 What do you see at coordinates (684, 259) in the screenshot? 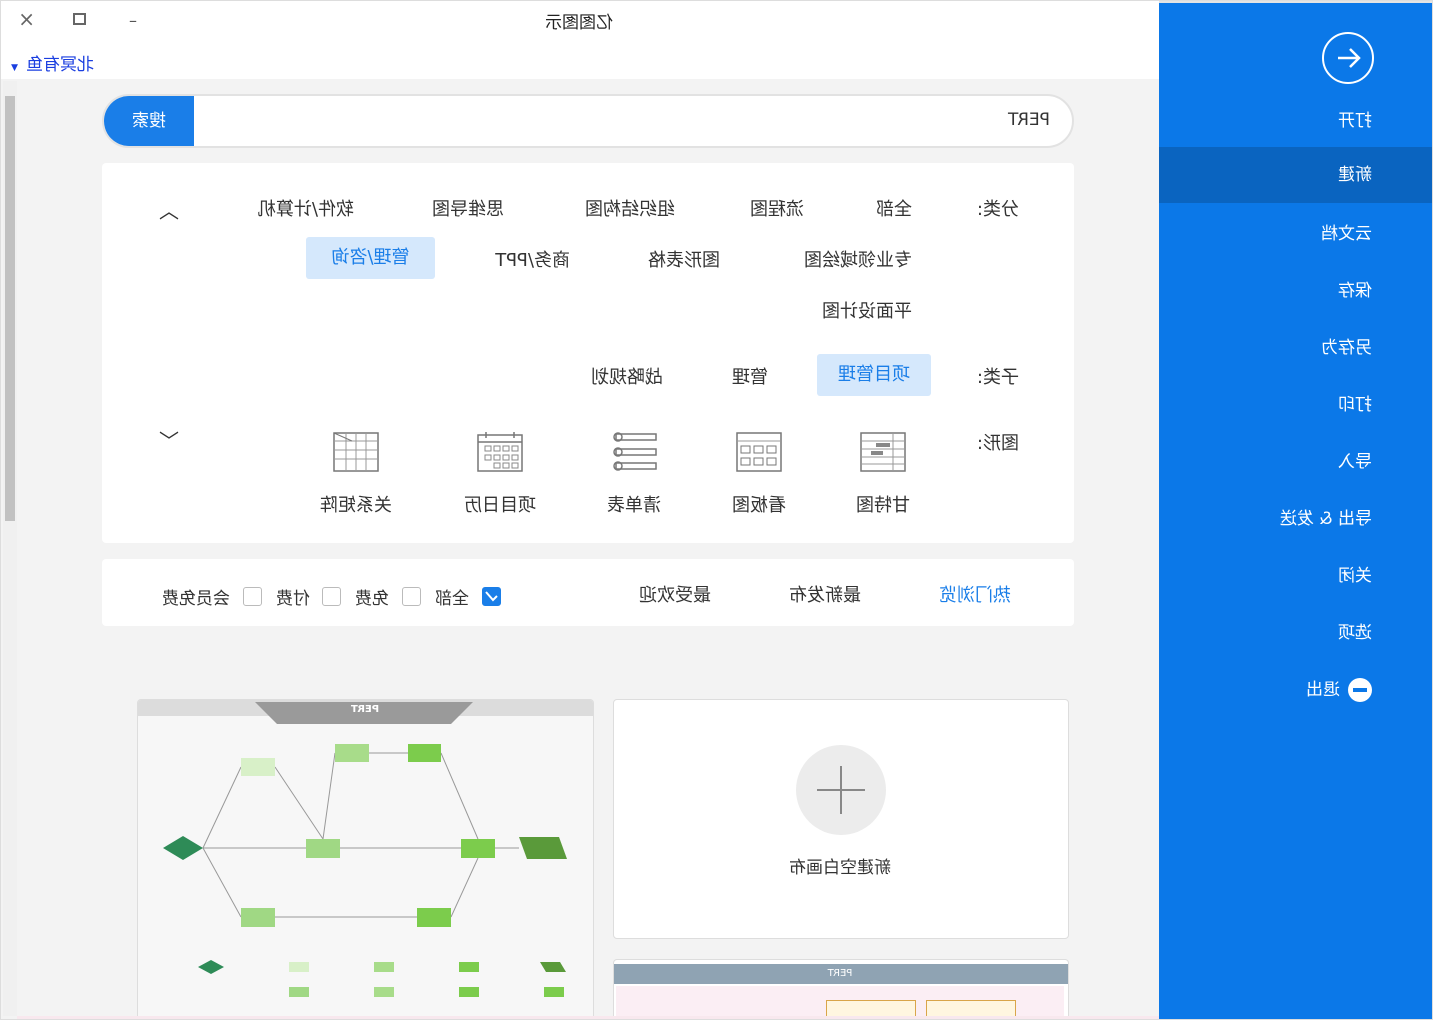
I see `category-tables: 图形表格` at bounding box center [684, 259].